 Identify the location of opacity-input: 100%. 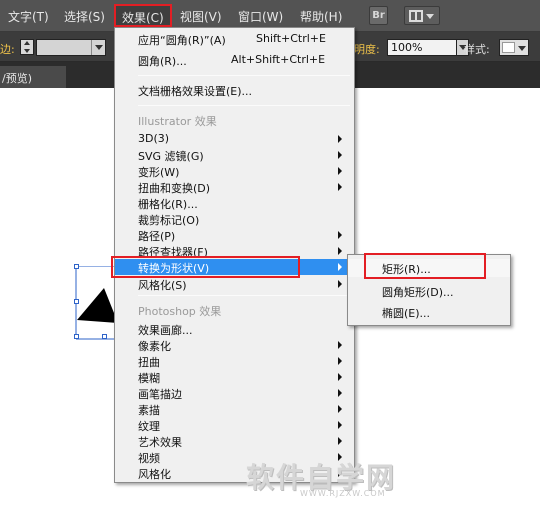
(422, 47).